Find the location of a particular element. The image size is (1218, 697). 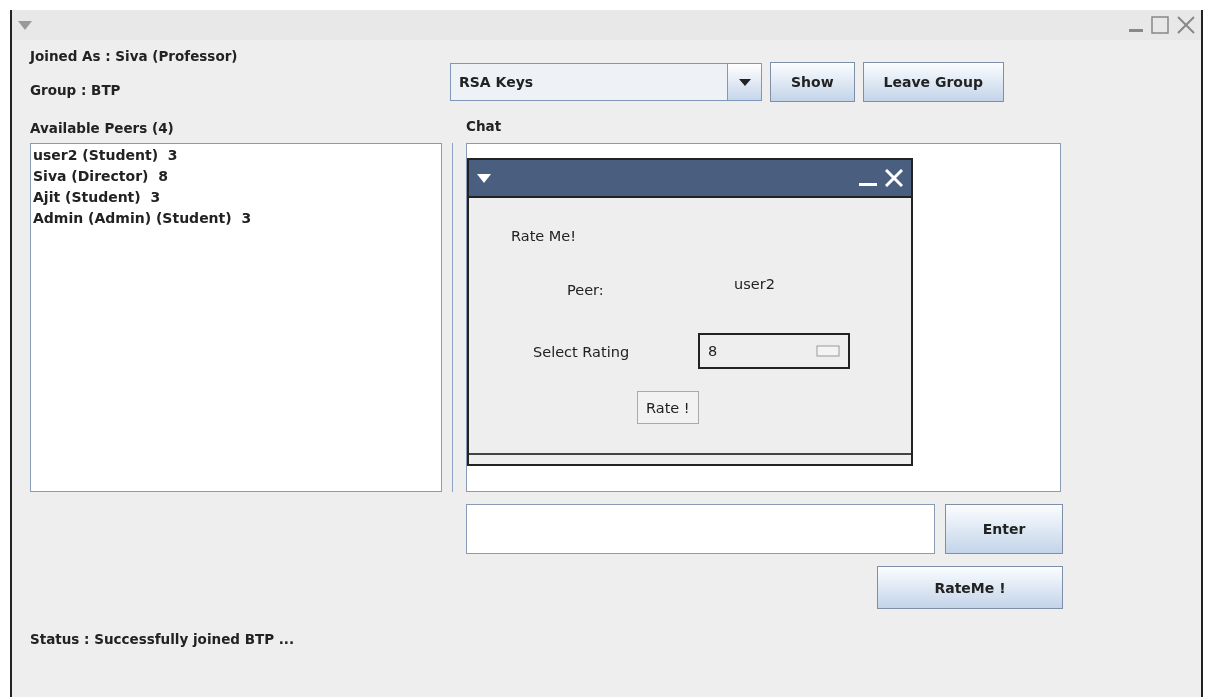

spinner-icon is located at coordinates (828, 351).